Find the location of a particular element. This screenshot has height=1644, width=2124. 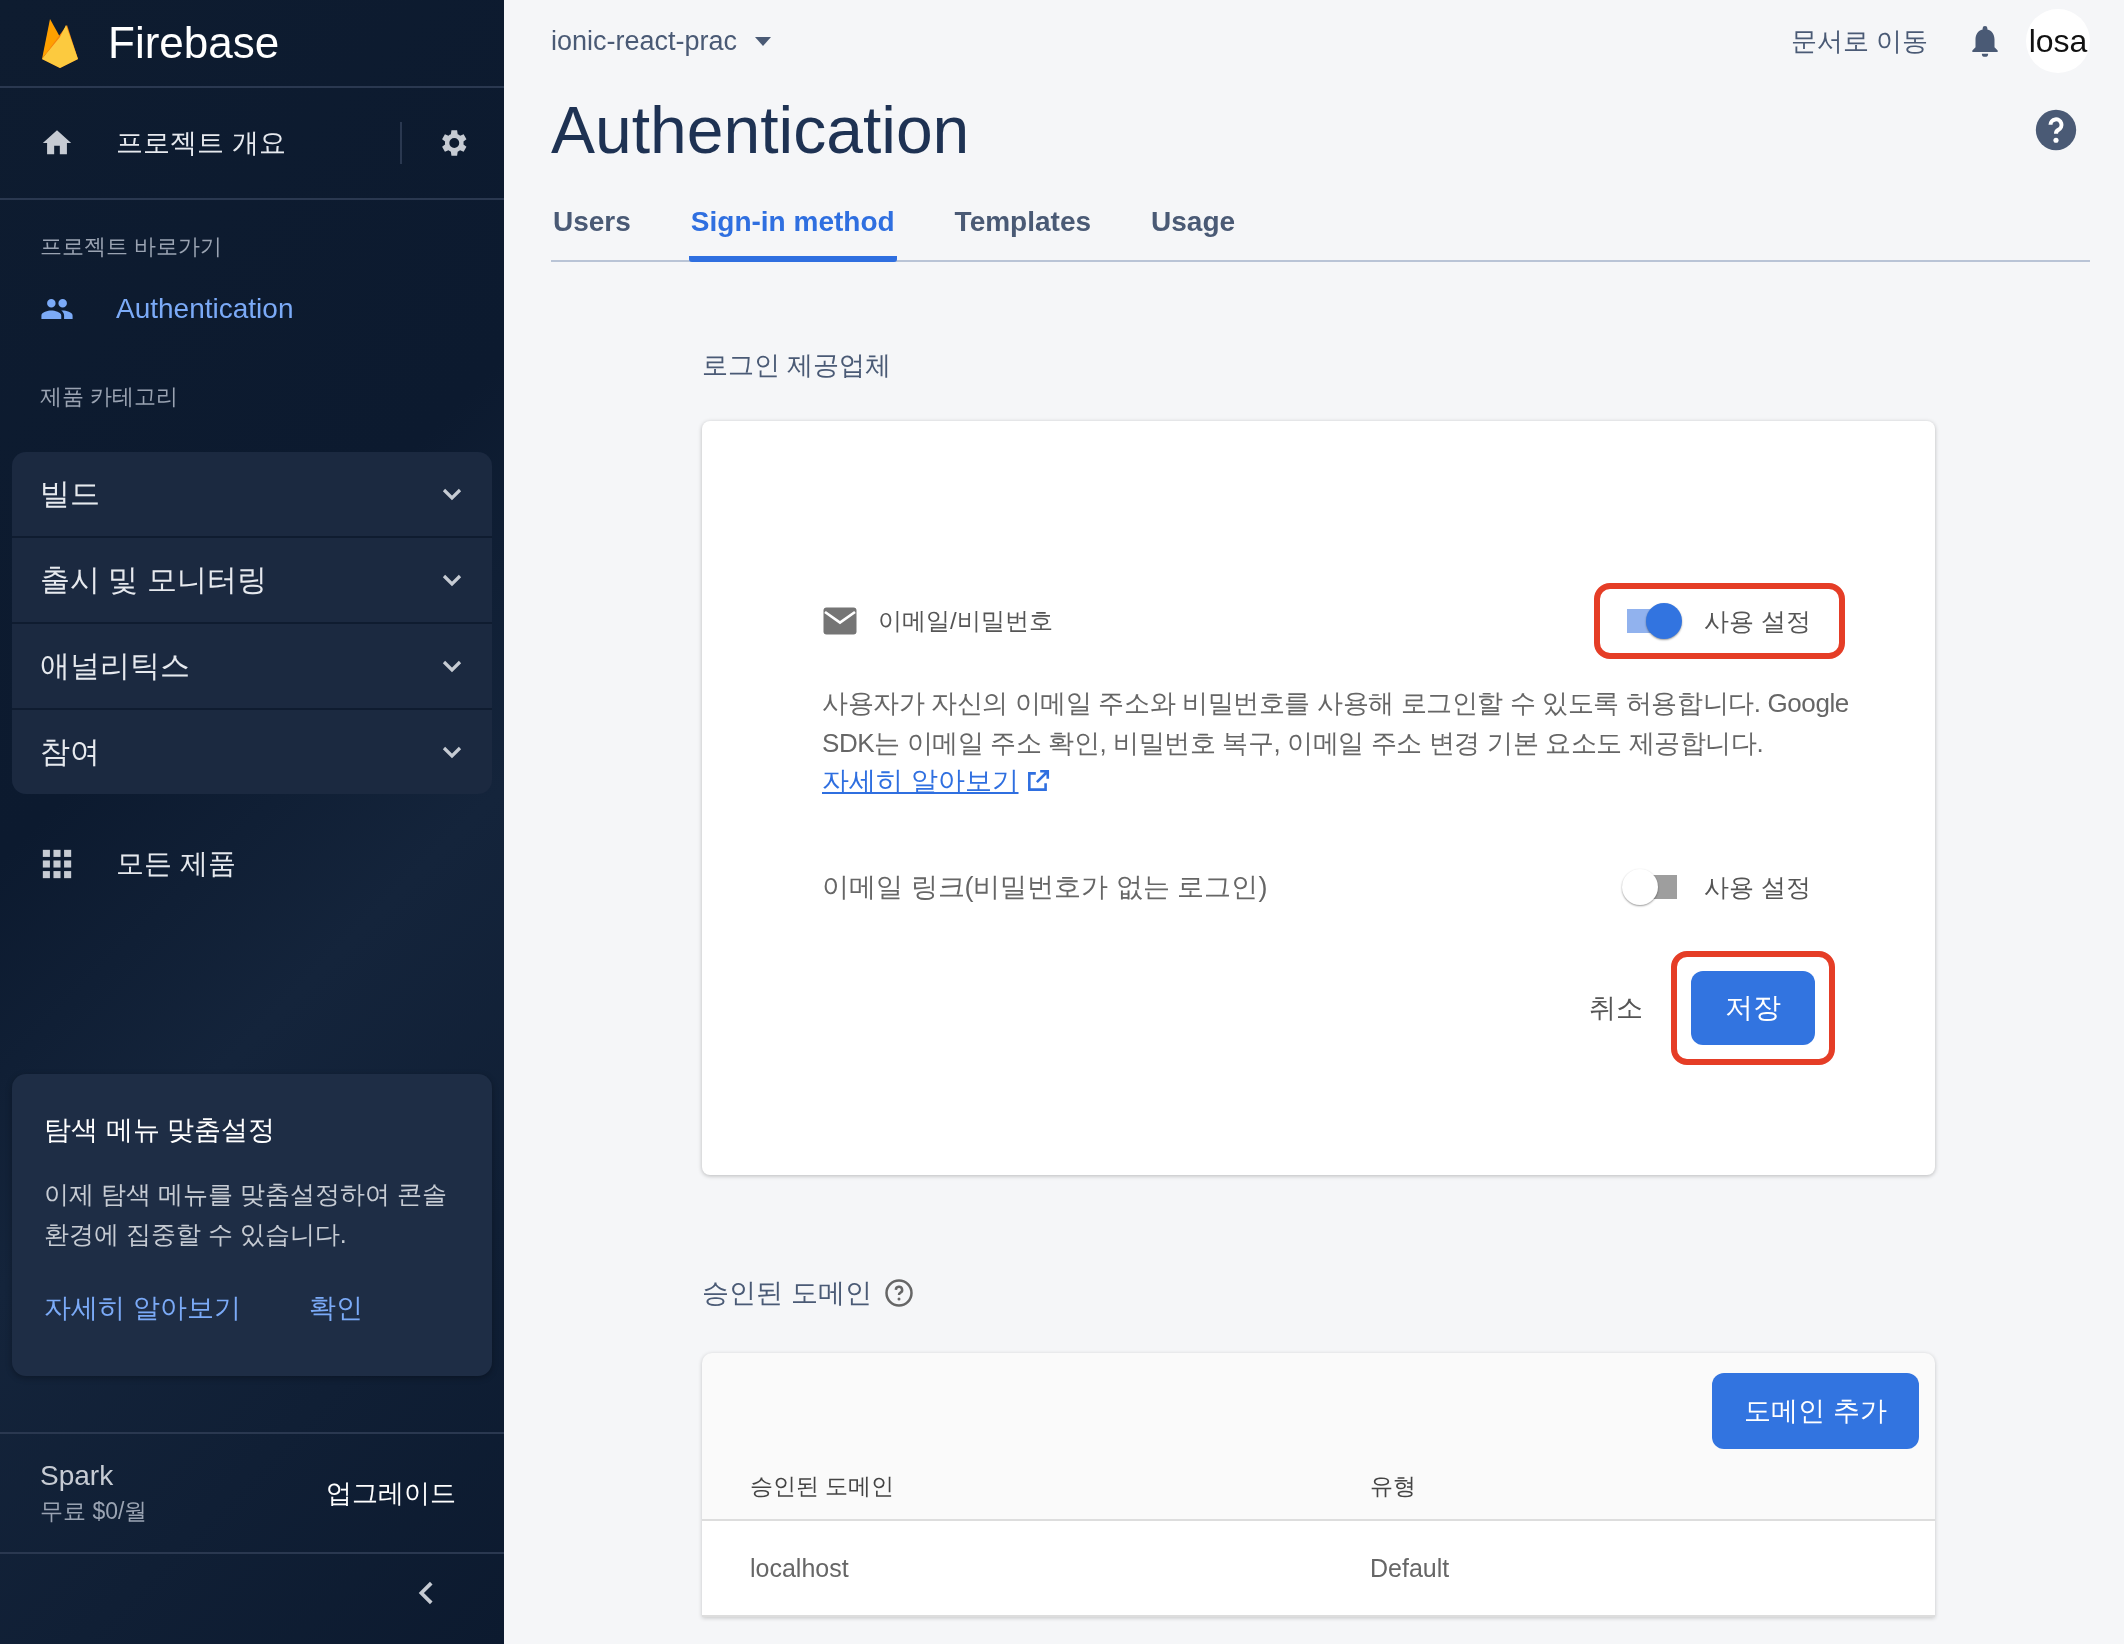

column-header: 유형 is located at coordinates (1393, 1486).